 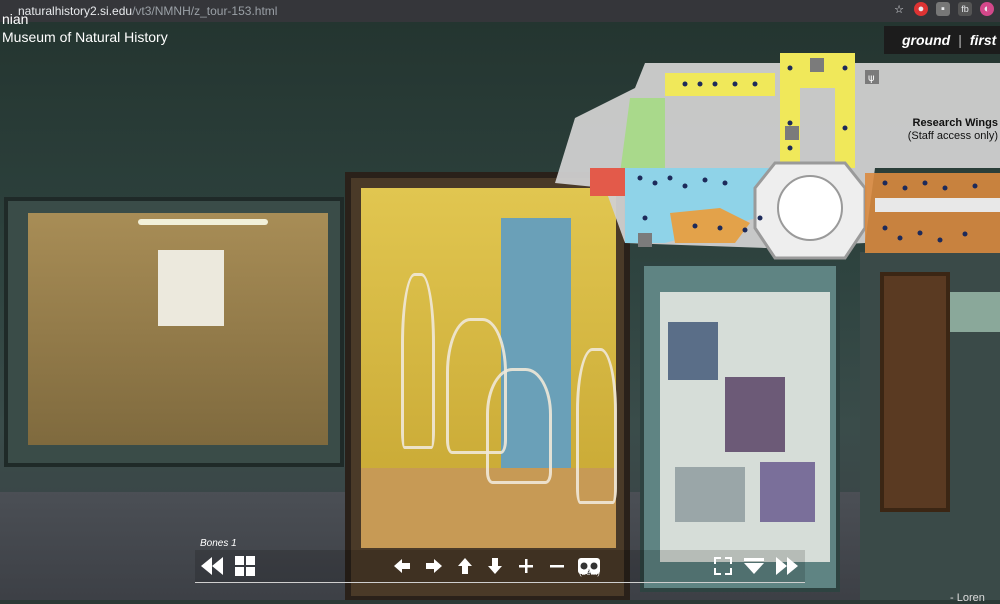 I want to click on floor-tab-ground: ground, so click(x=926, y=40).